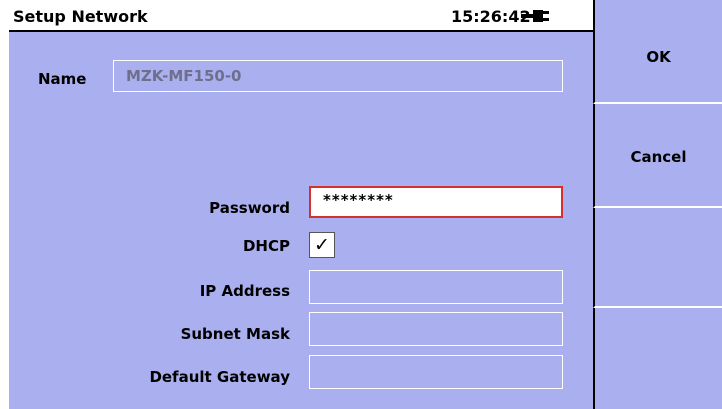 The image size is (722, 409). What do you see at coordinates (80, 16) in the screenshot?
I see `window-title: Setup Network` at bounding box center [80, 16].